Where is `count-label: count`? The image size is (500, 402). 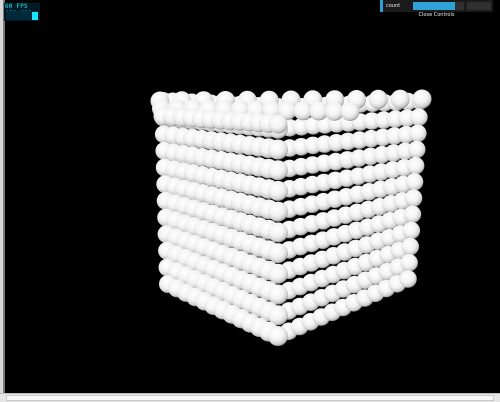 count-label: count is located at coordinates (393, 6).